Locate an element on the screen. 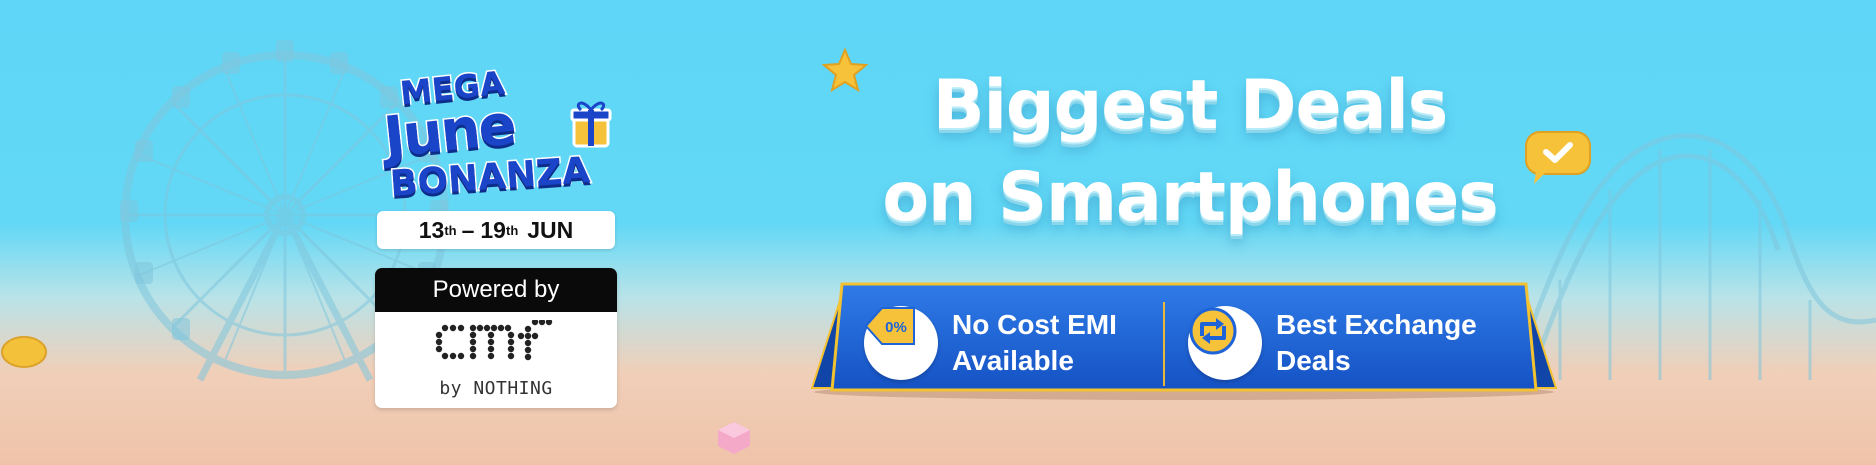 The height and width of the screenshot is (465, 1876). best-exchange-feature: Best Exchange Deals is located at coordinates (1332, 343).